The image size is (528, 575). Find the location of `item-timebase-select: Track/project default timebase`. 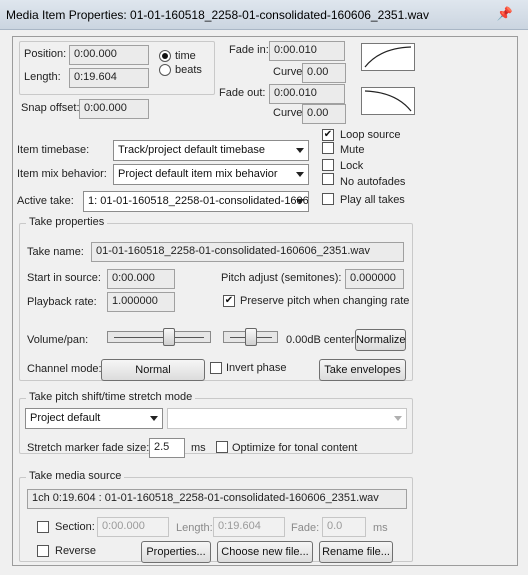

item-timebase-select: Track/project default timebase is located at coordinates (211, 150).